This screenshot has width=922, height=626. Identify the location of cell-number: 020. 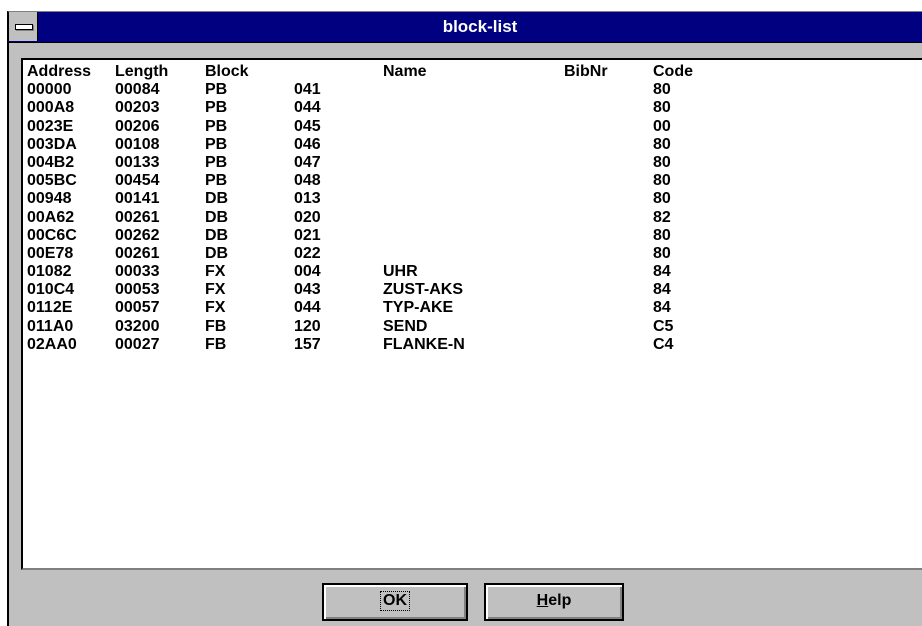
(307, 217).